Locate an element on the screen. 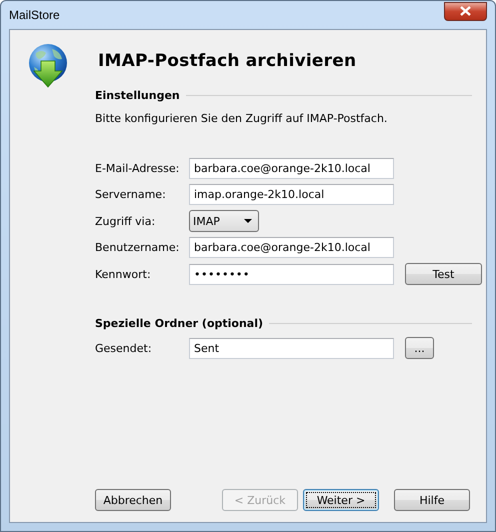  wizard-button: Hilfe is located at coordinates (432, 500).